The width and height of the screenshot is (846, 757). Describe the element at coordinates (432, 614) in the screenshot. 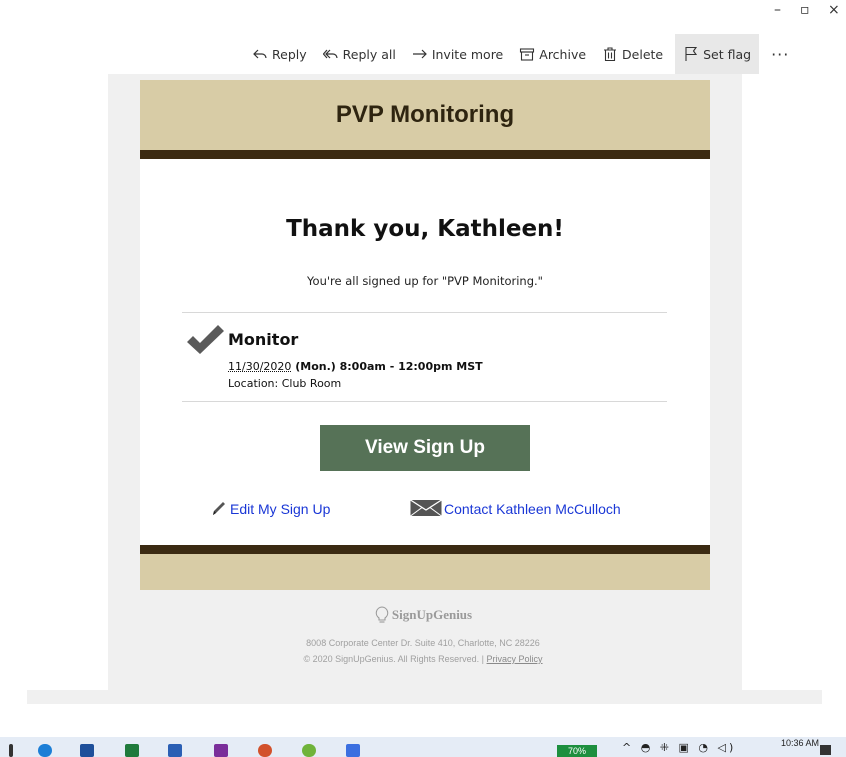

I see `logo-text: SignUpGenius` at that location.